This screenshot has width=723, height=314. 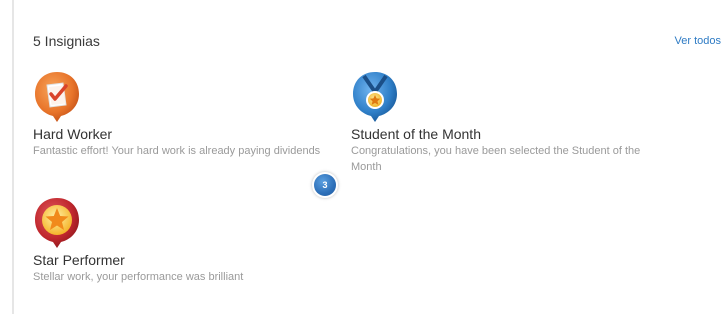 What do you see at coordinates (416, 134) in the screenshot?
I see `badge-title: Student of the Month` at bounding box center [416, 134].